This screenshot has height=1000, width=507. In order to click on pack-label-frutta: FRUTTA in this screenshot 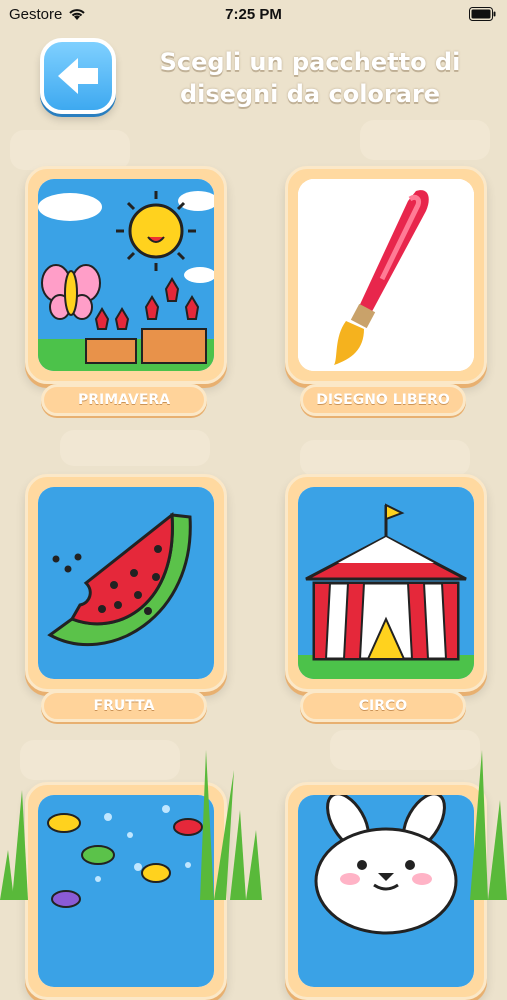, I will do `click(124, 706)`.